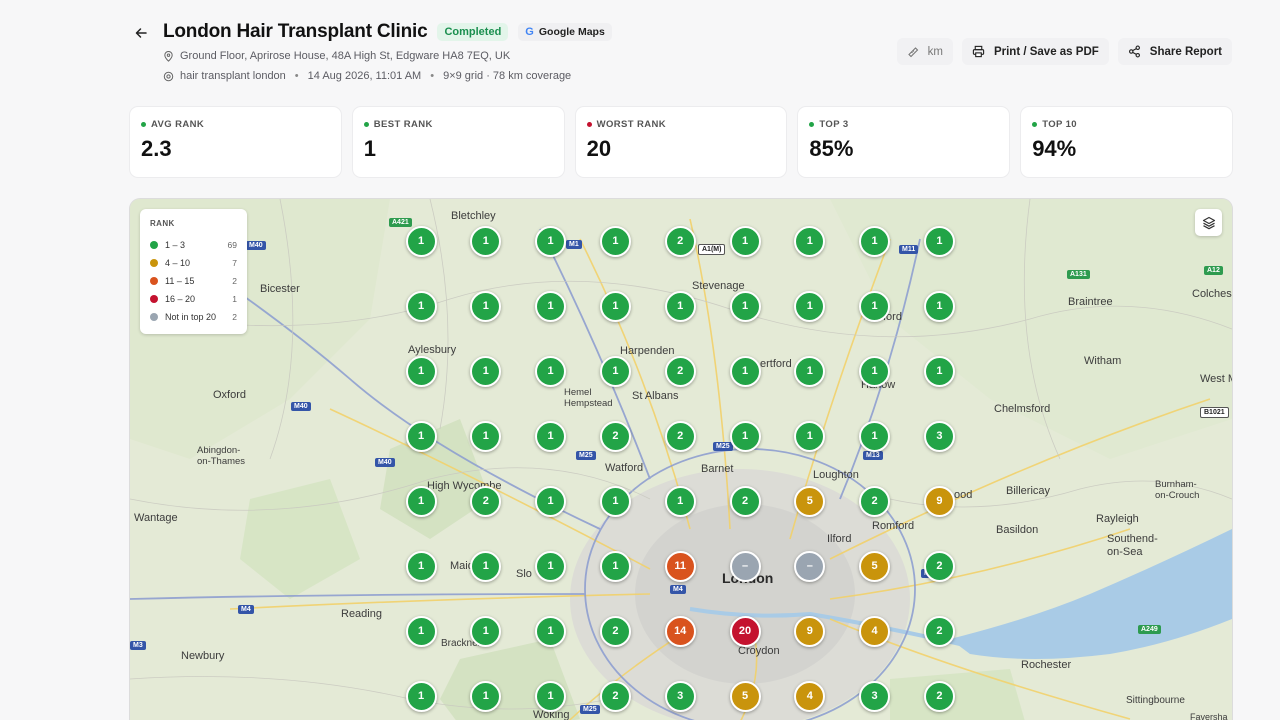 This screenshot has width=1280, height=720. What do you see at coordinates (1177, 490) in the screenshot?
I see `place-label: Burnham- on-Crouch` at bounding box center [1177, 490].